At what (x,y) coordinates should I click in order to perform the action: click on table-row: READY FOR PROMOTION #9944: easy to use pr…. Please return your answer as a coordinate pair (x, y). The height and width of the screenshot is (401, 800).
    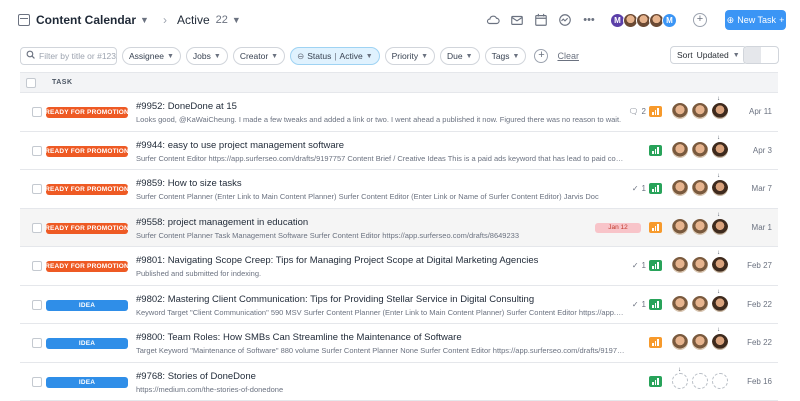
    Looking at the image, I should click on (399, 151).